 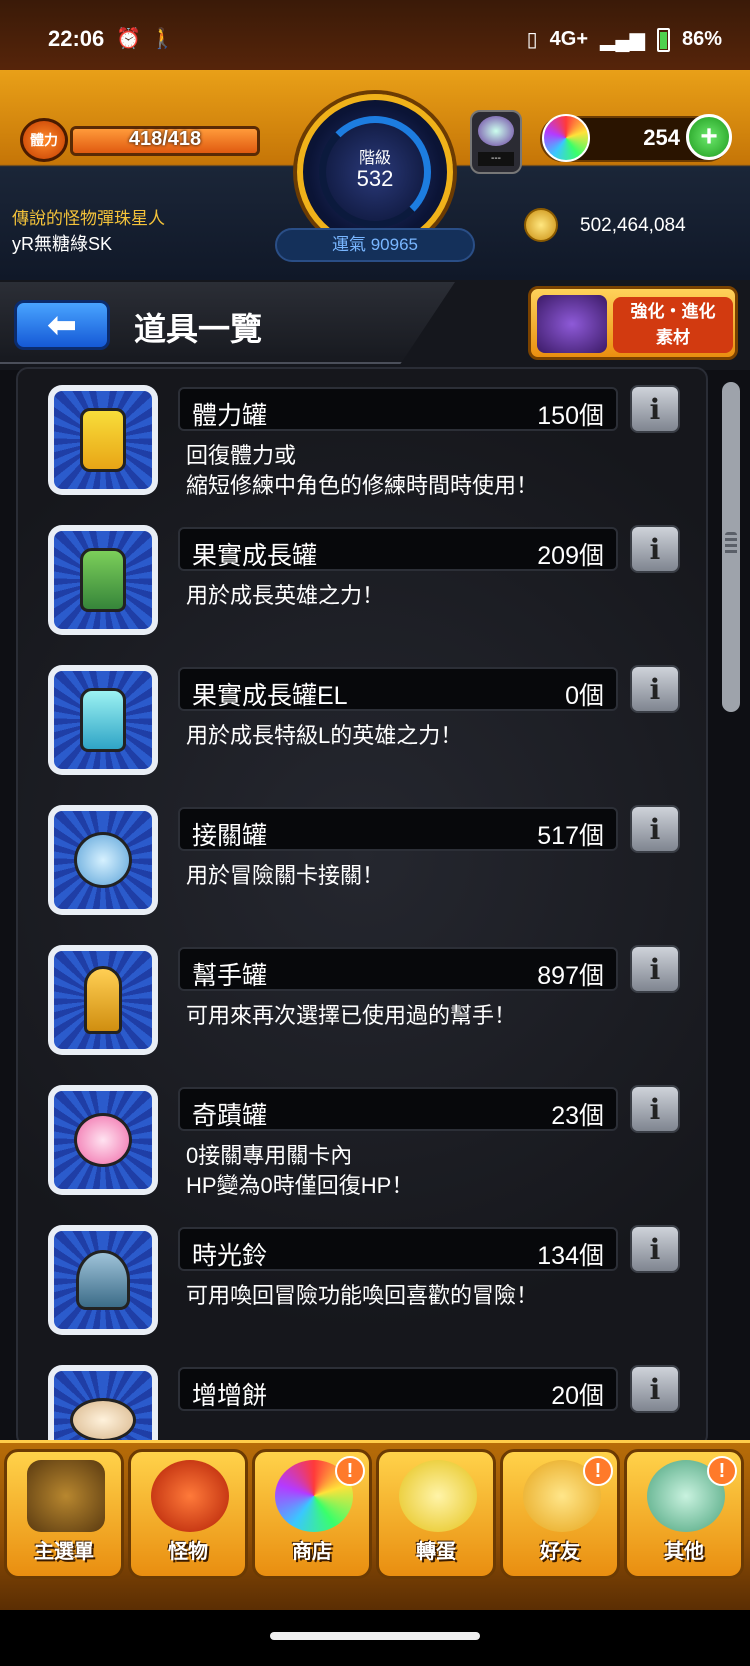 I want to click on rank-badge: 階級 532, so click(x=375, y=172).